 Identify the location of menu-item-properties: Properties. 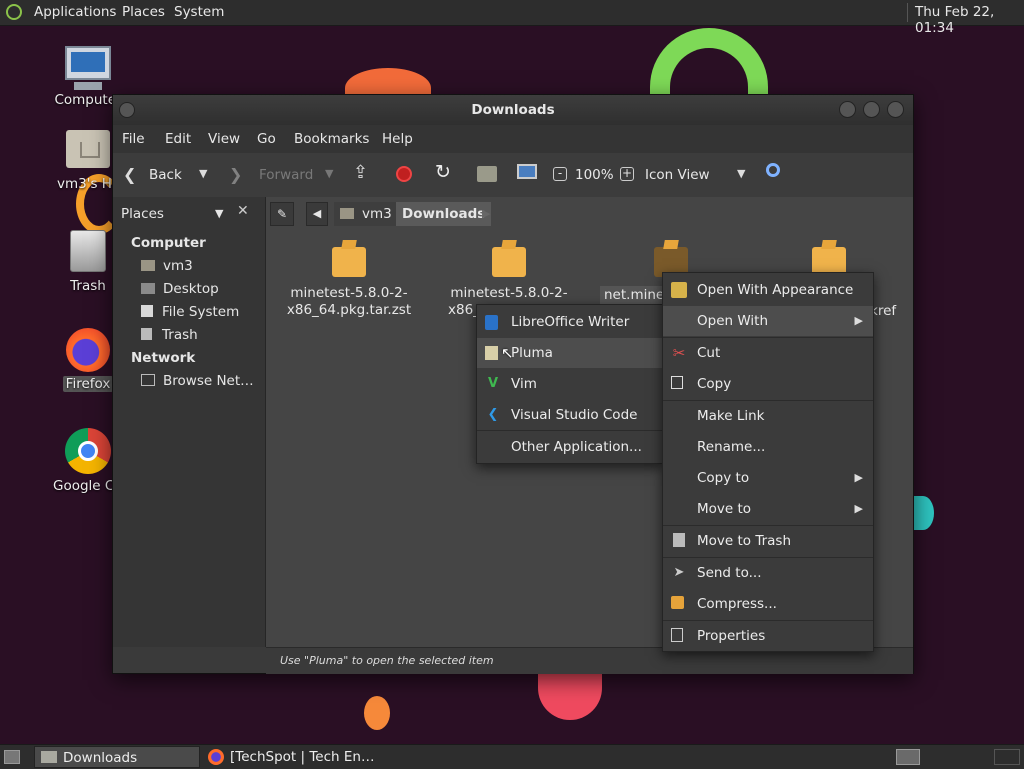
(768, 636).